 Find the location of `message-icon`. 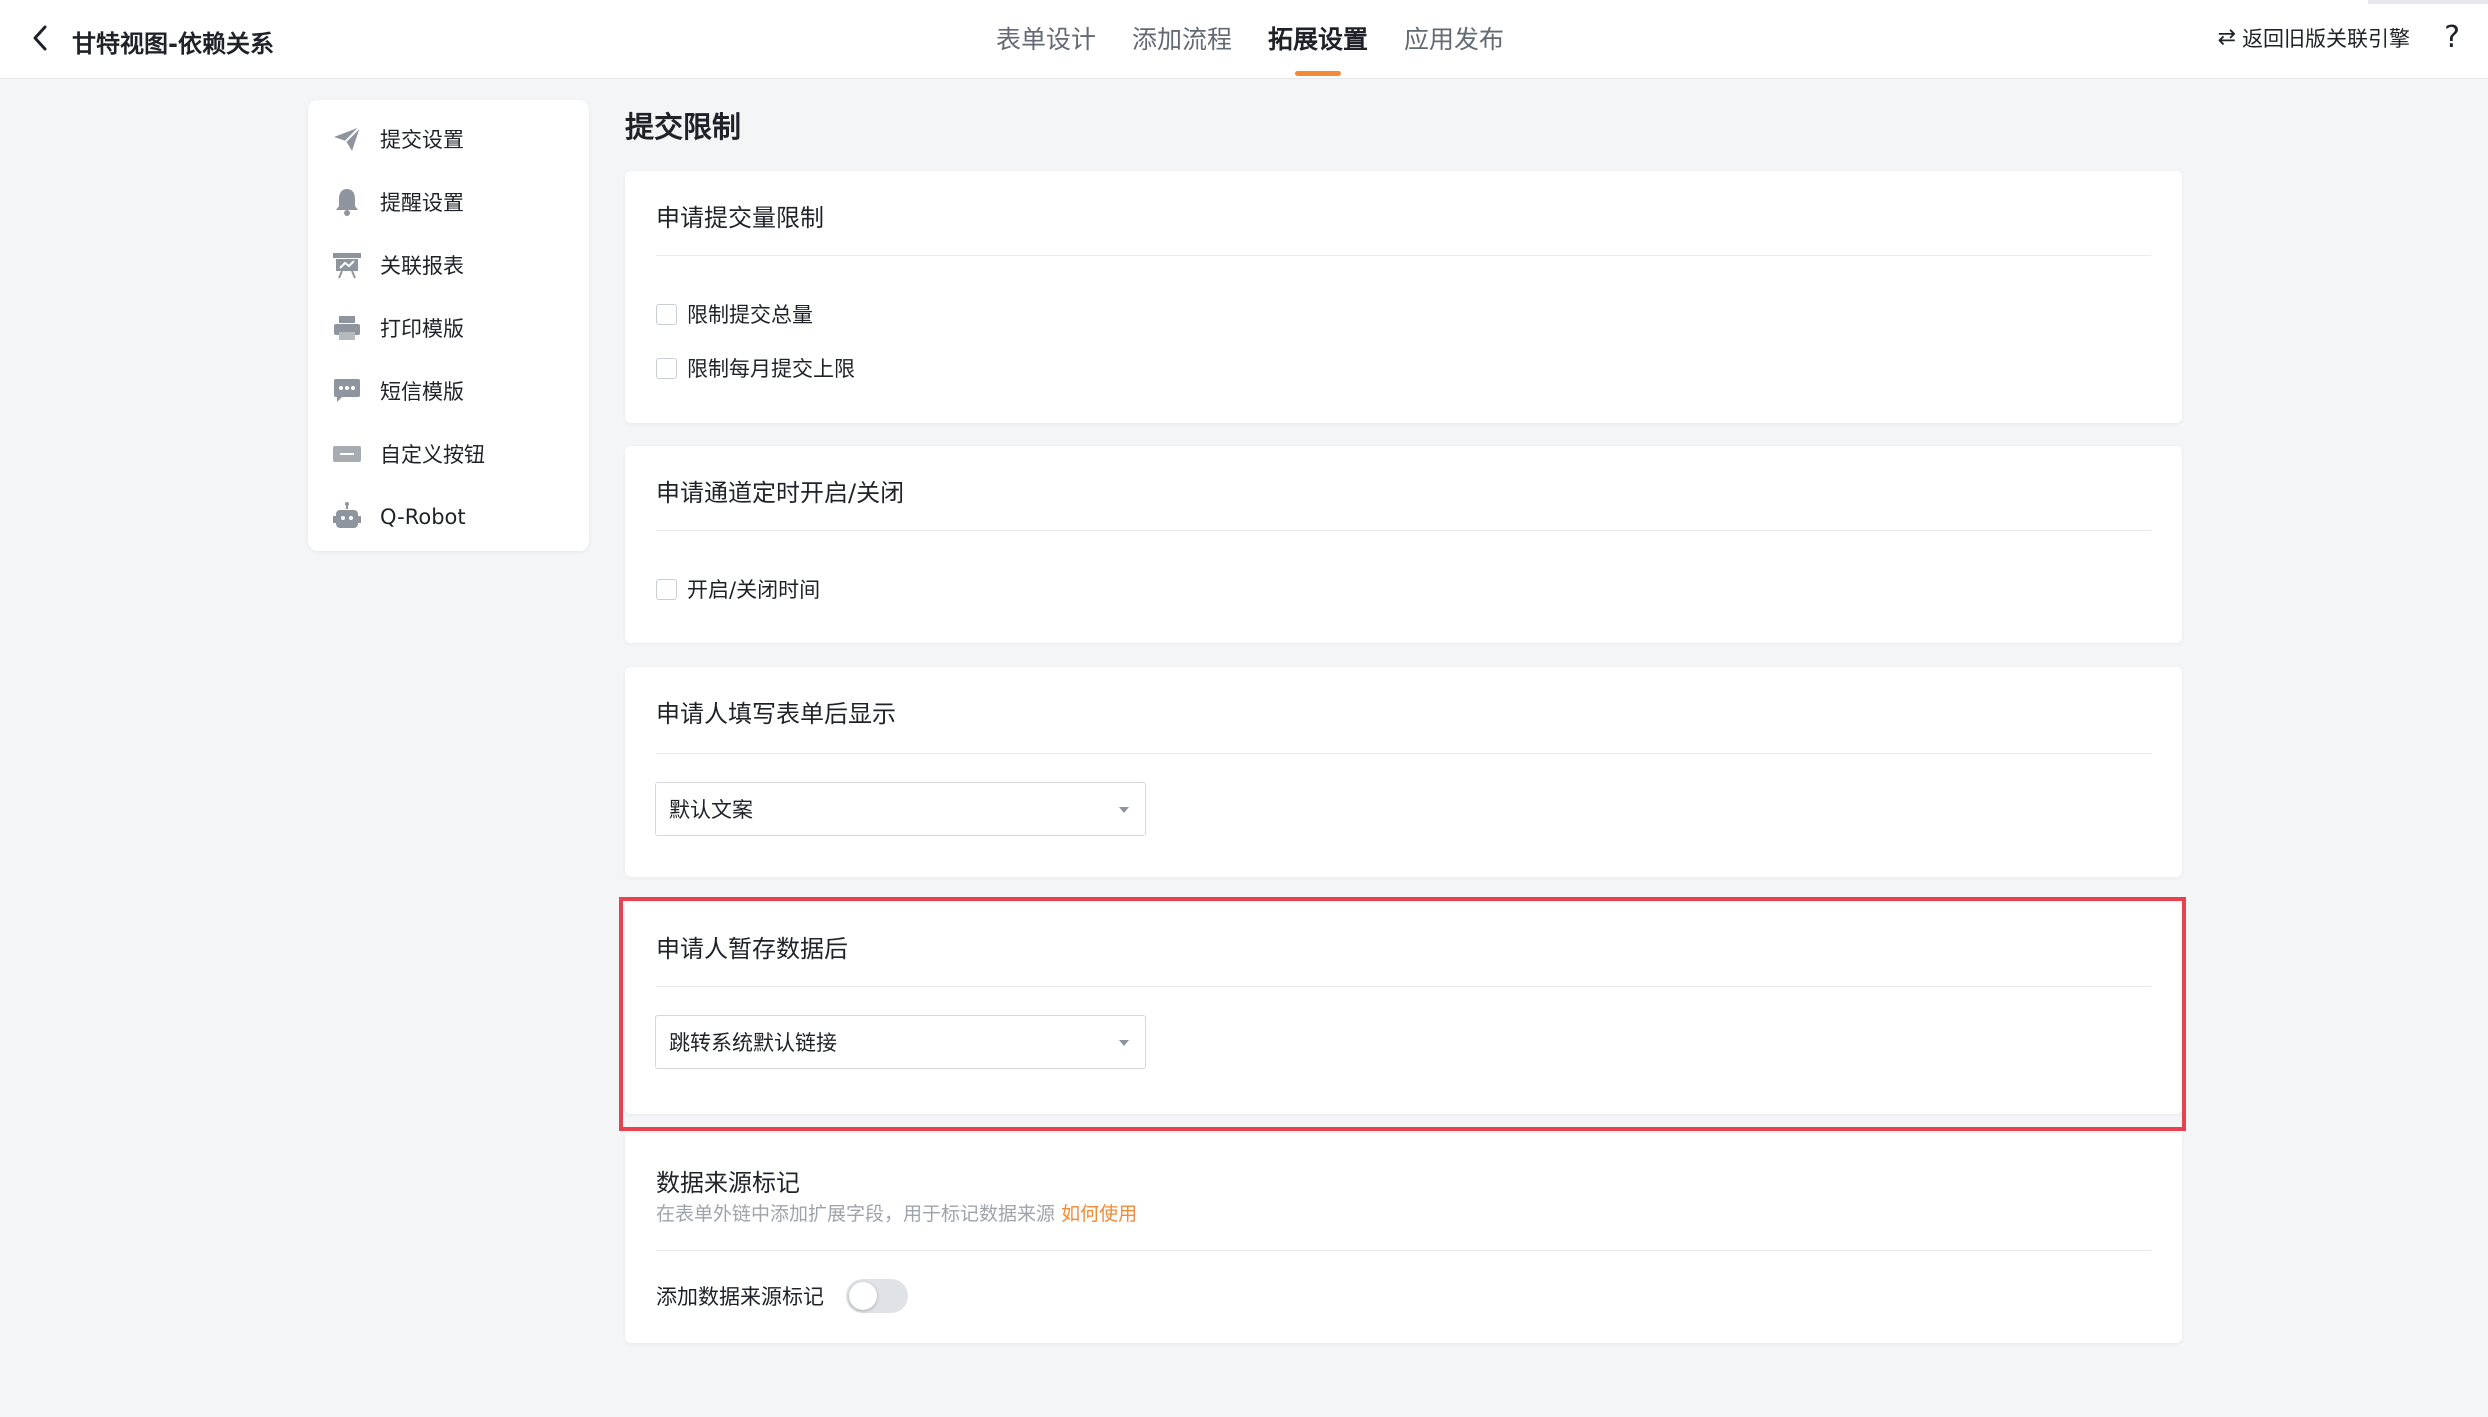

message-icon is located at coordinates (347, 391).